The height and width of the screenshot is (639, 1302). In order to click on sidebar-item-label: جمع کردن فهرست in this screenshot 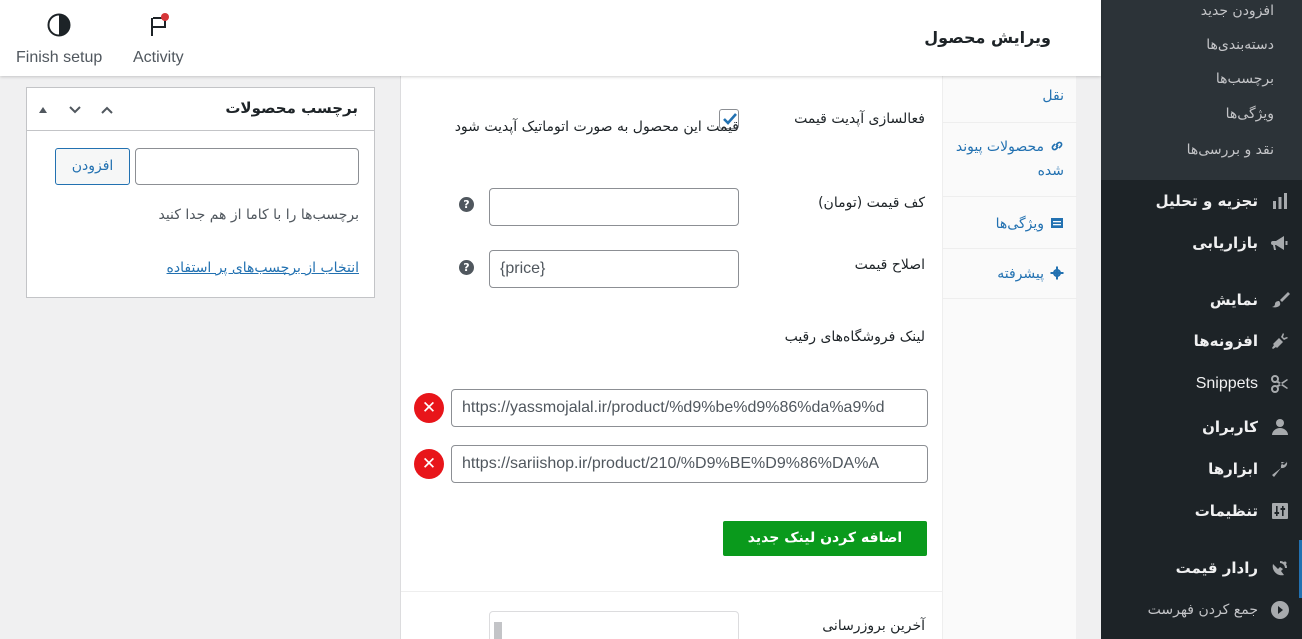, I will do `click(1202, 610)`.